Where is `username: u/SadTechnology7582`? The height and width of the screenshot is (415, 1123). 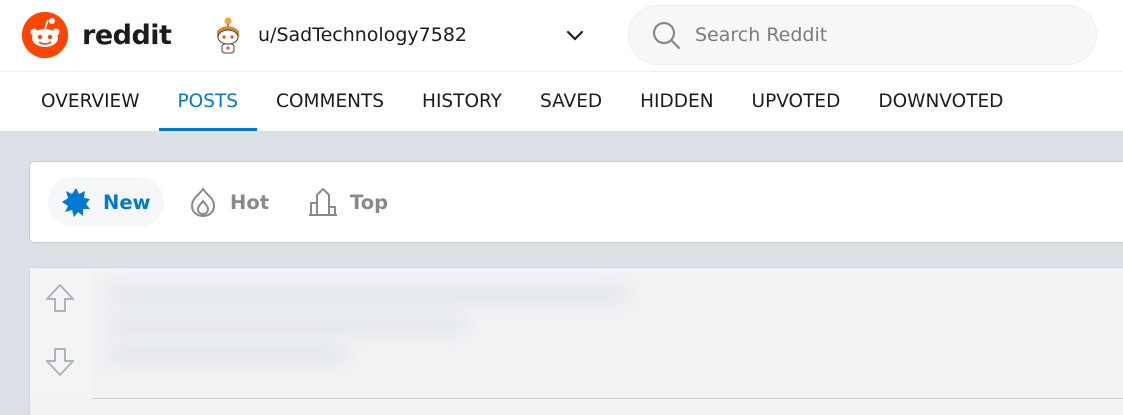
username: u/SadTechnology7582 is located at coordinates (362, 35).